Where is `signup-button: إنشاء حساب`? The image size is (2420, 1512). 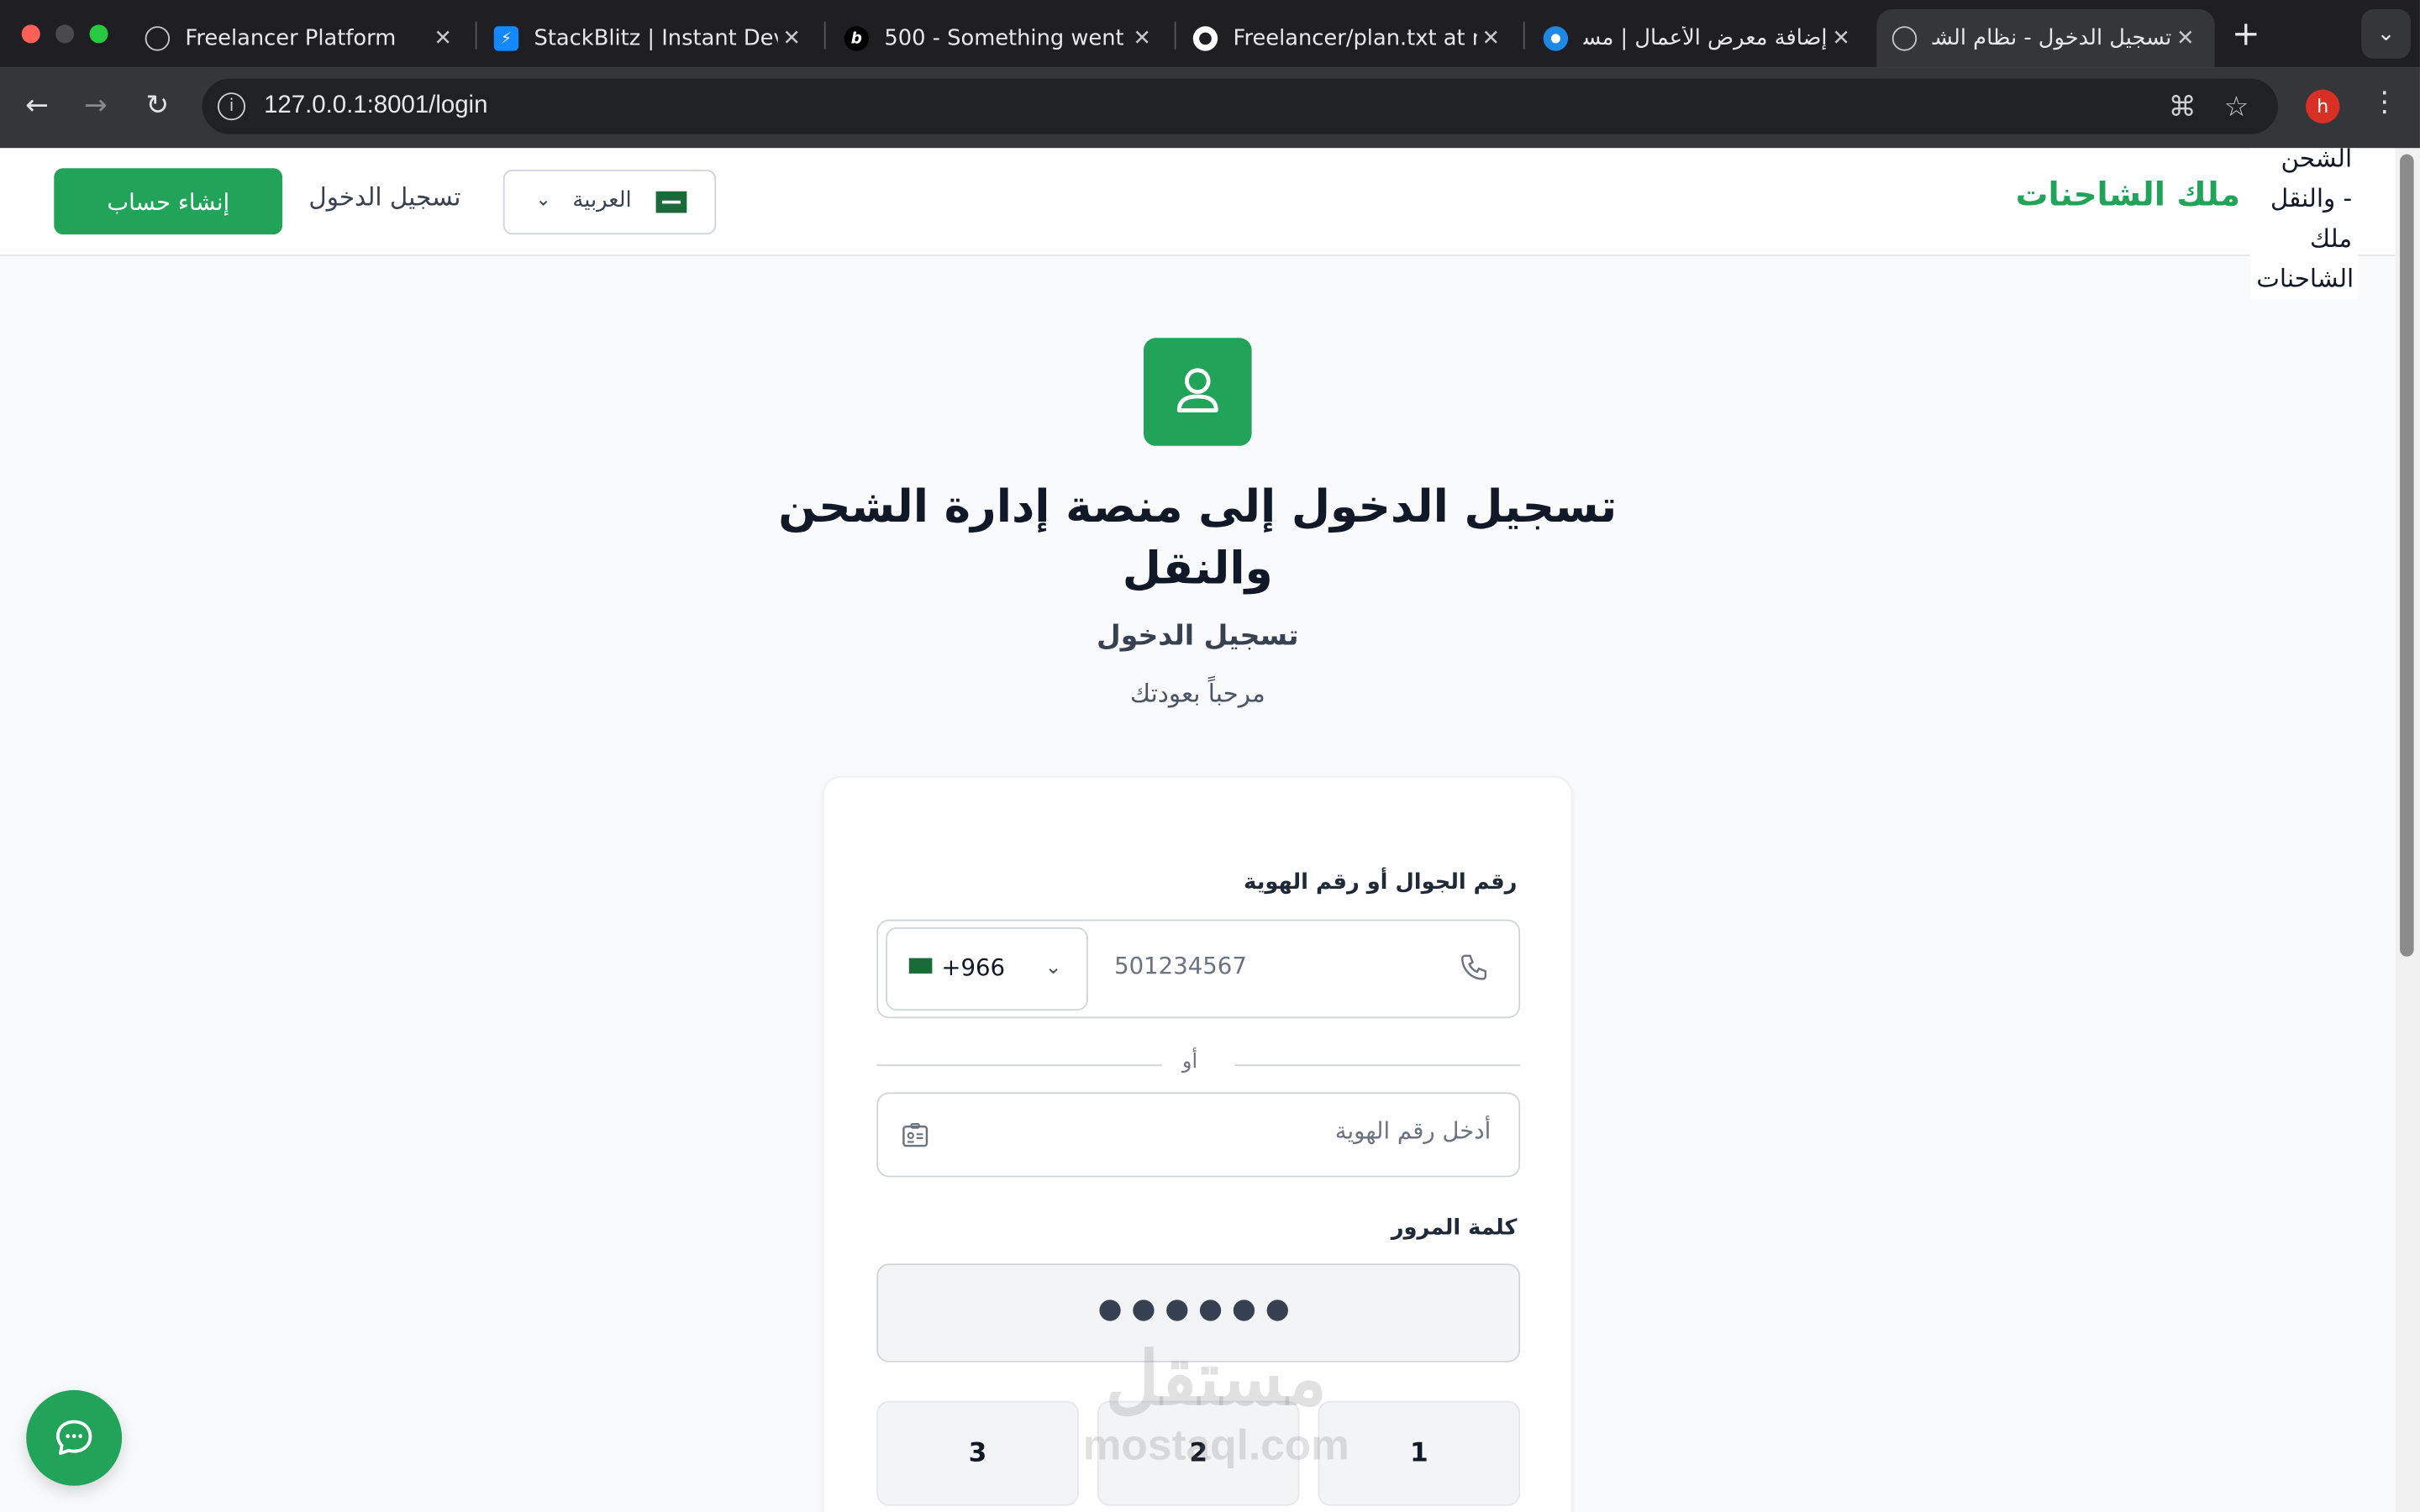 signup-button: إنشاء حساب is located at coordinates (168, 201).